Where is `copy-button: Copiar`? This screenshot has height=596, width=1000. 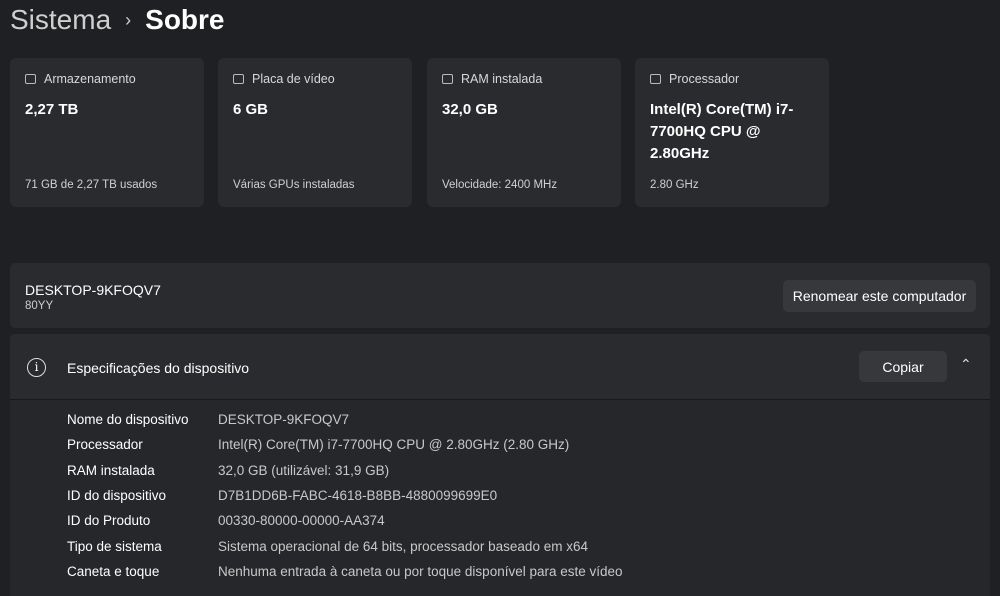 copy-button: Copiar is located at coordinates (903, 366).